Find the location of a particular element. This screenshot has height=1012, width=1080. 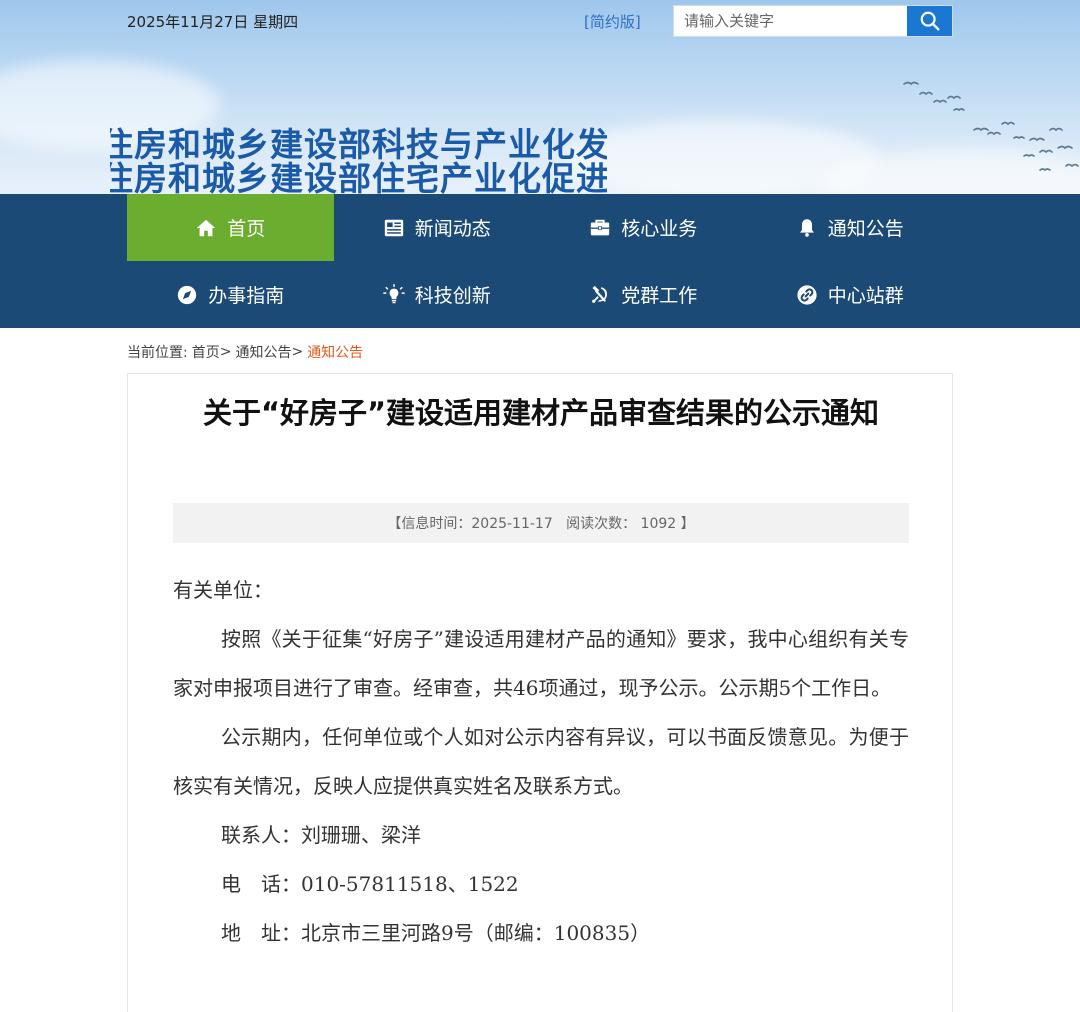

nav-label: 通知公告 is located at coordinates (865, 229).